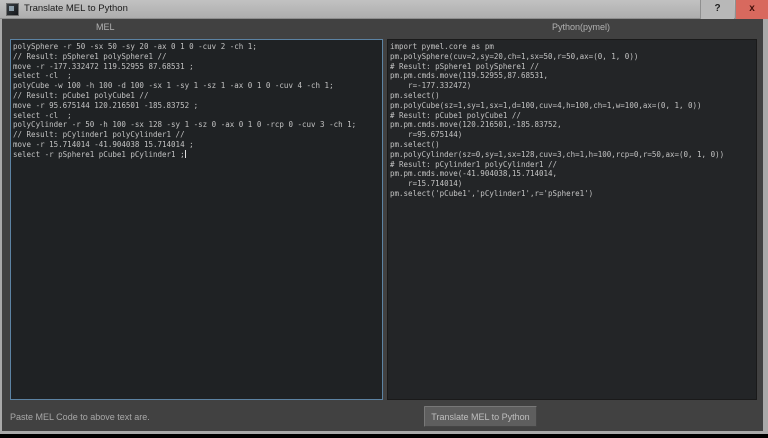  What do you see at coordinates (196, 155) in the screenshot?
I see `code-line: select -r pSphere1 pCube1 pCylinder1 ;` at bounding box center [196, 155].